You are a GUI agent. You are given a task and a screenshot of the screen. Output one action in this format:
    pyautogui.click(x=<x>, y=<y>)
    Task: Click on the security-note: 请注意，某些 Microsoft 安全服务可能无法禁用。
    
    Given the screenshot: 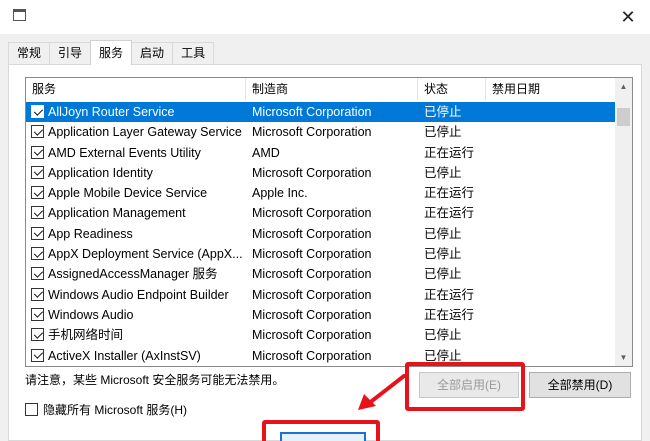 What is the action you would take?
    pyautogui.click(x=155, y=380)
    